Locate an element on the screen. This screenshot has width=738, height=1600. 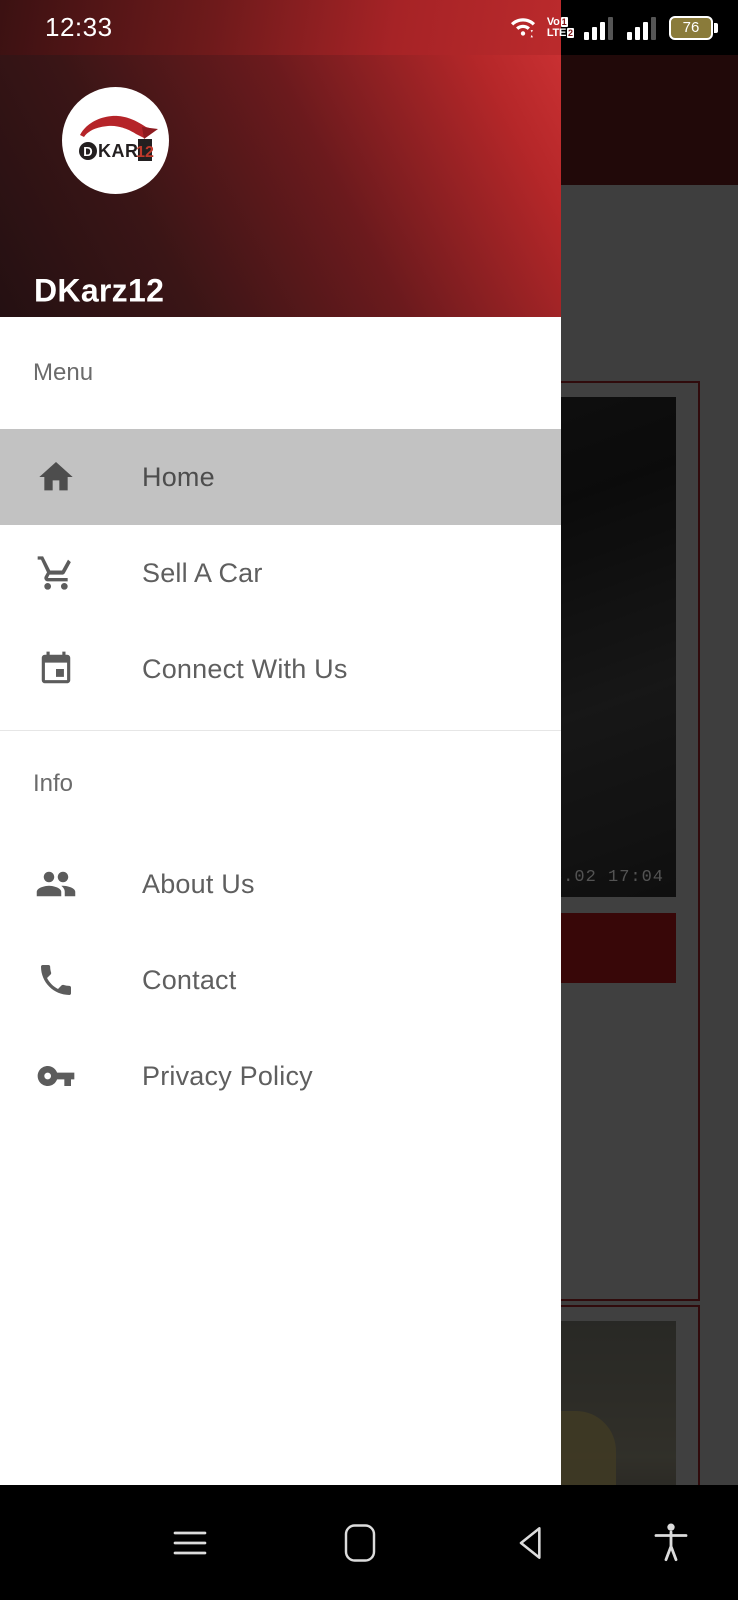
accessibility-icon is located at coordinates (671, 1543).